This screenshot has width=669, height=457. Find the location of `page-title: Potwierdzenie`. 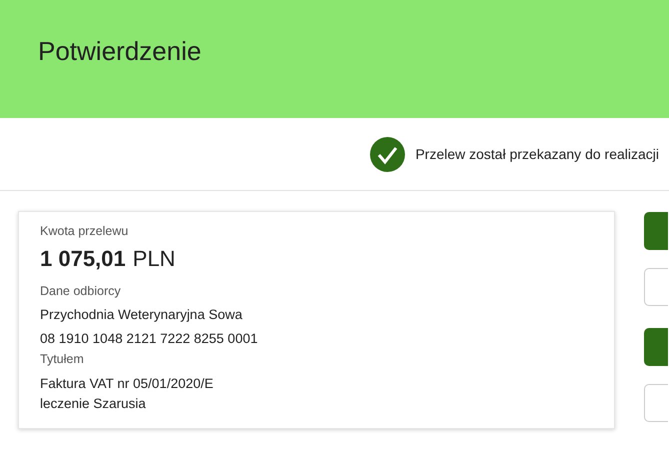

page-title: Potwierdzenie is located at coordinates (120, 51).